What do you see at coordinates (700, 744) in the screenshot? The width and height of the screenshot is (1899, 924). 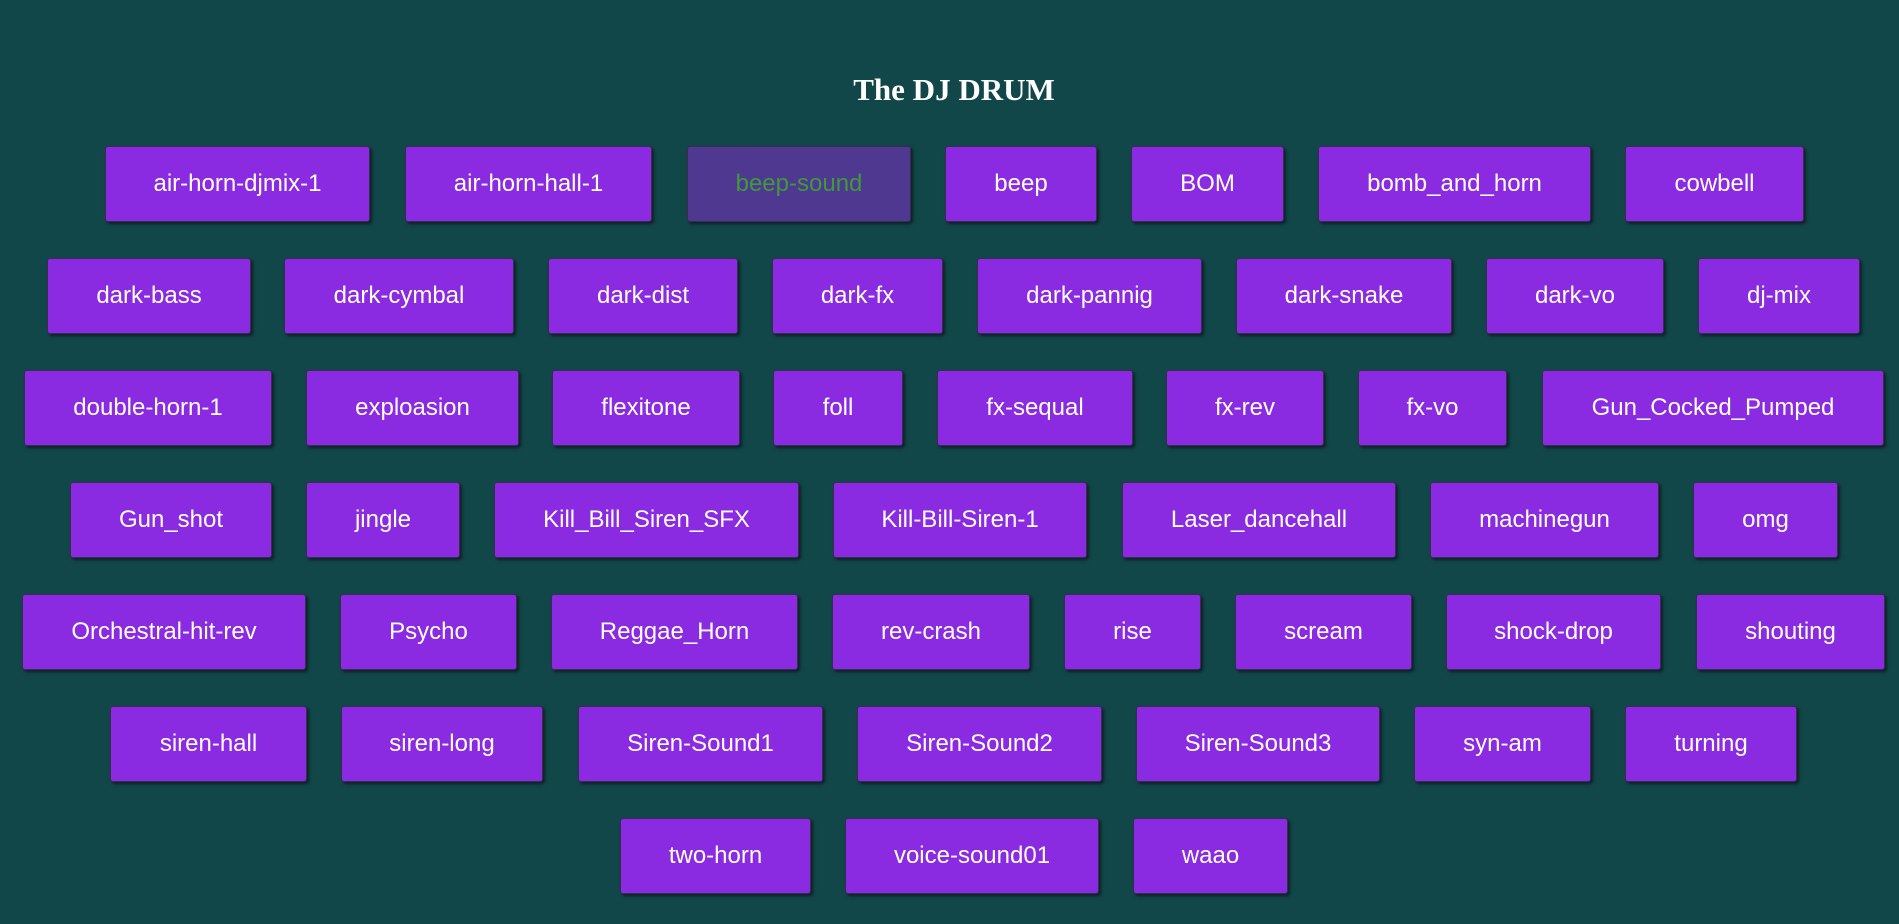 I see `pad-siren-sound1-button: Siren-Sound1` at bounding box center [700, 744].